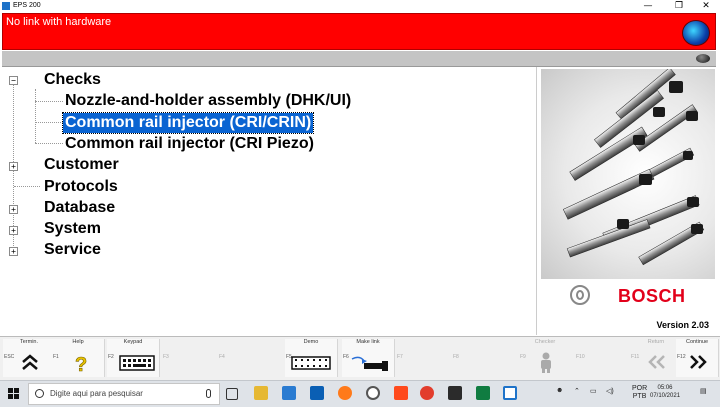 Image resolution: width=720 pixels, height=407 pixels. What do you see at coordinates (483, 393) in the screenshot?
I see `excel-icon` at bounding box center [483, 393].